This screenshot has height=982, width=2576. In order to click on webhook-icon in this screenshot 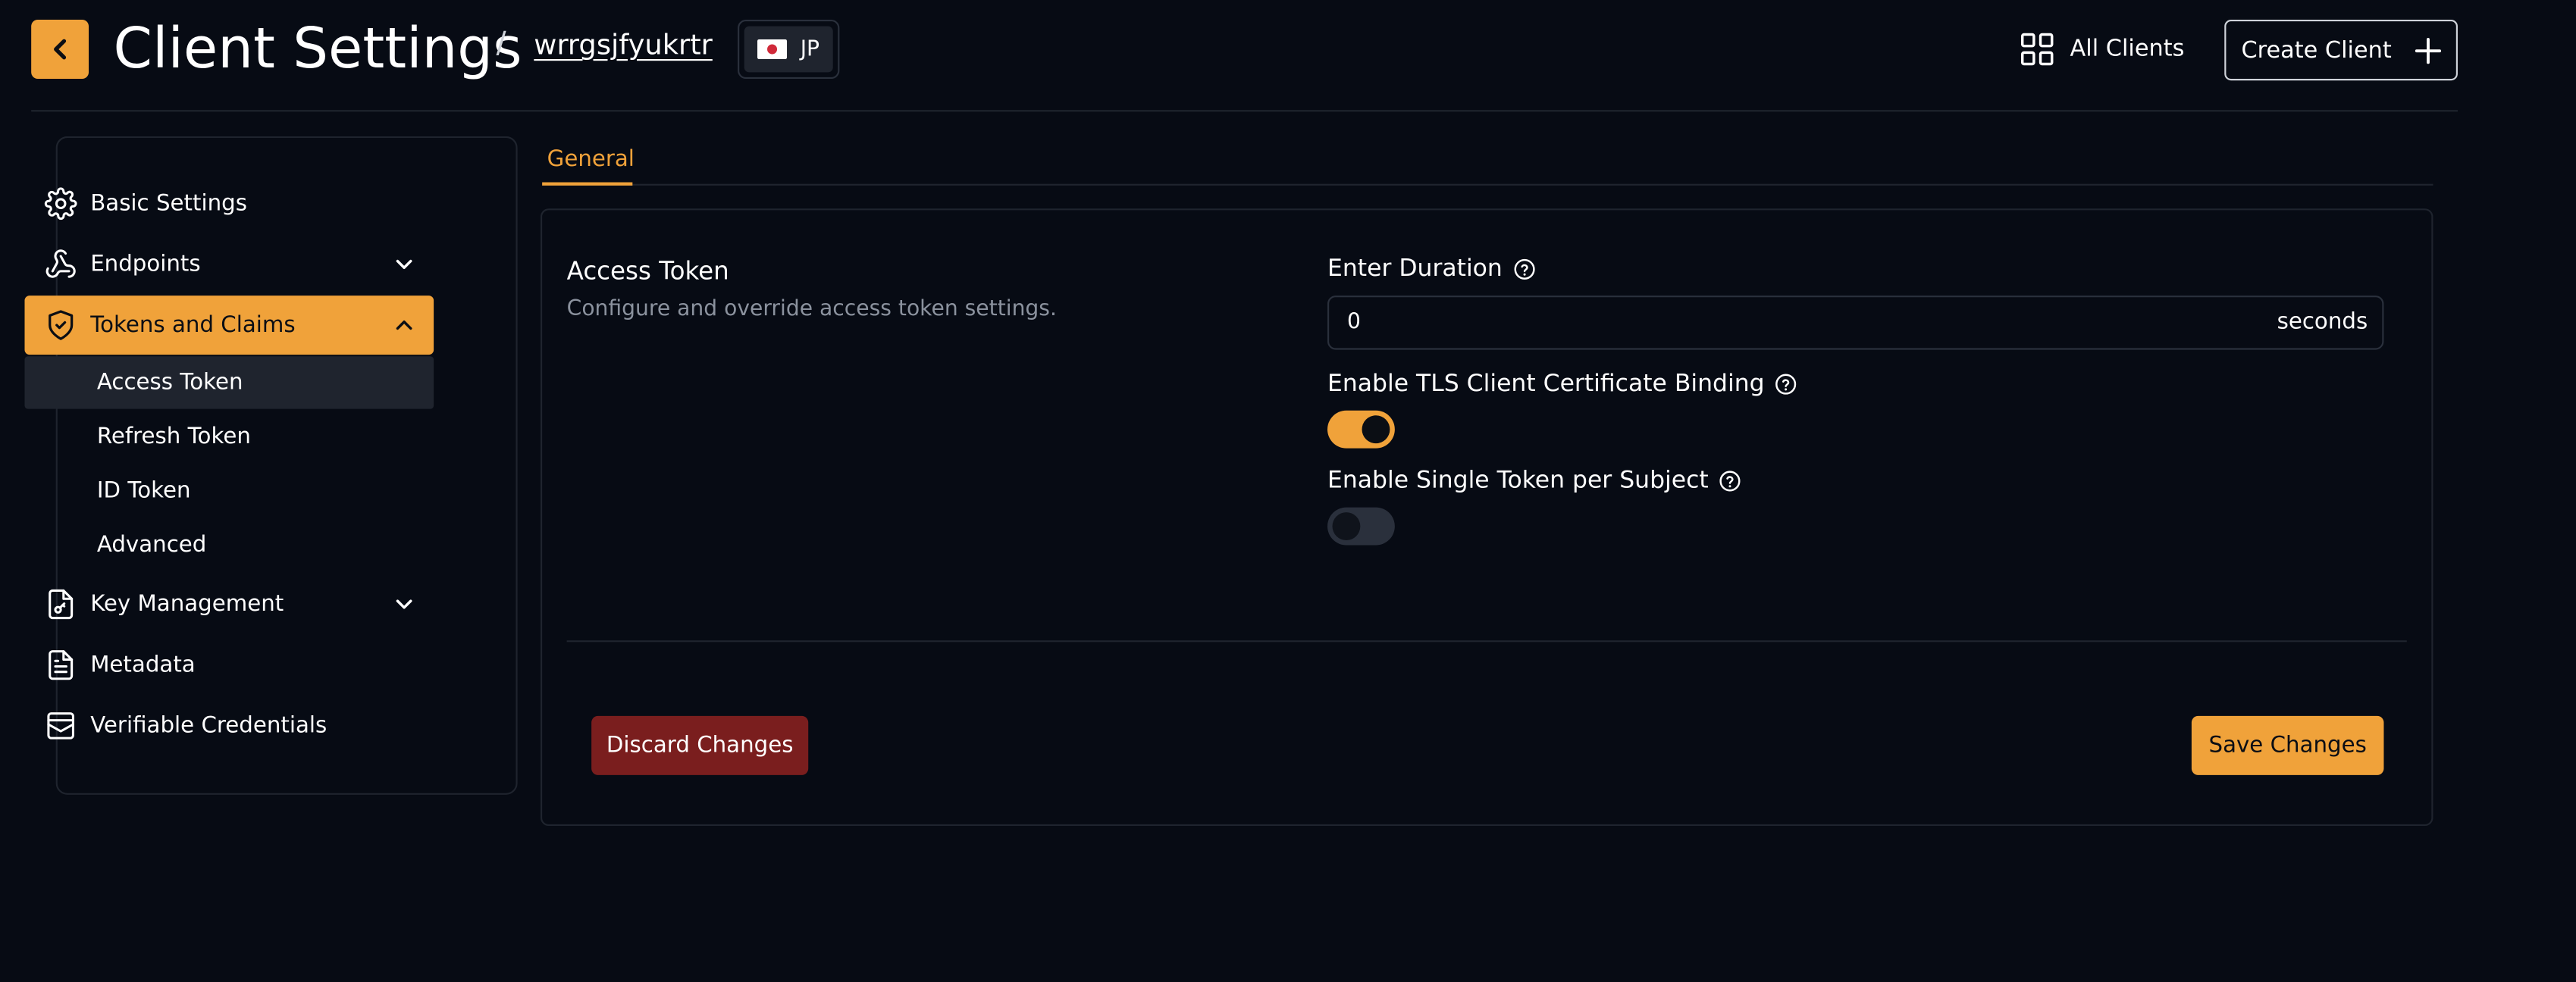, I will do `click(61, 264)`.